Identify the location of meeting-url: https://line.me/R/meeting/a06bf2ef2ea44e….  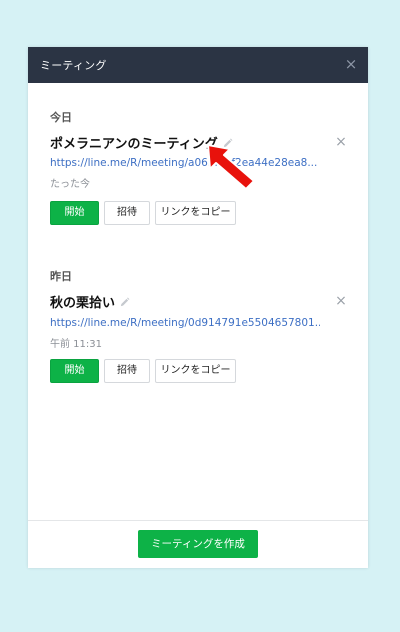
(185, 163).